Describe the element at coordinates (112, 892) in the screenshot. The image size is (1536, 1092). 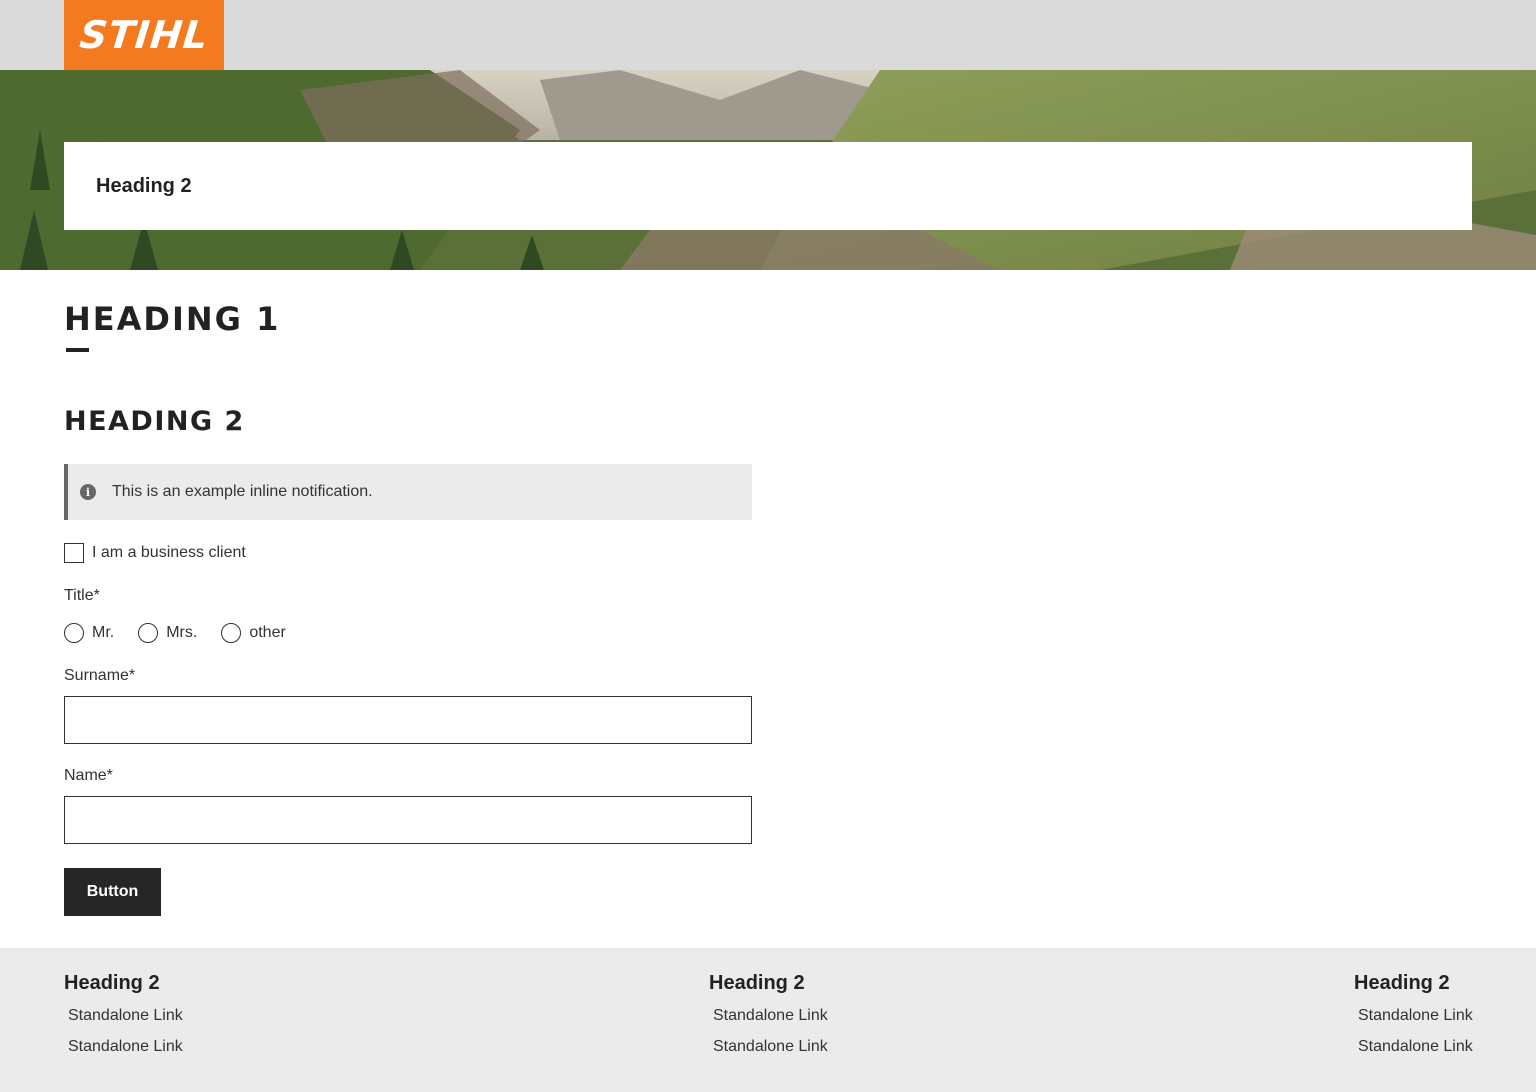
I see `submit-button: Button` at that location.